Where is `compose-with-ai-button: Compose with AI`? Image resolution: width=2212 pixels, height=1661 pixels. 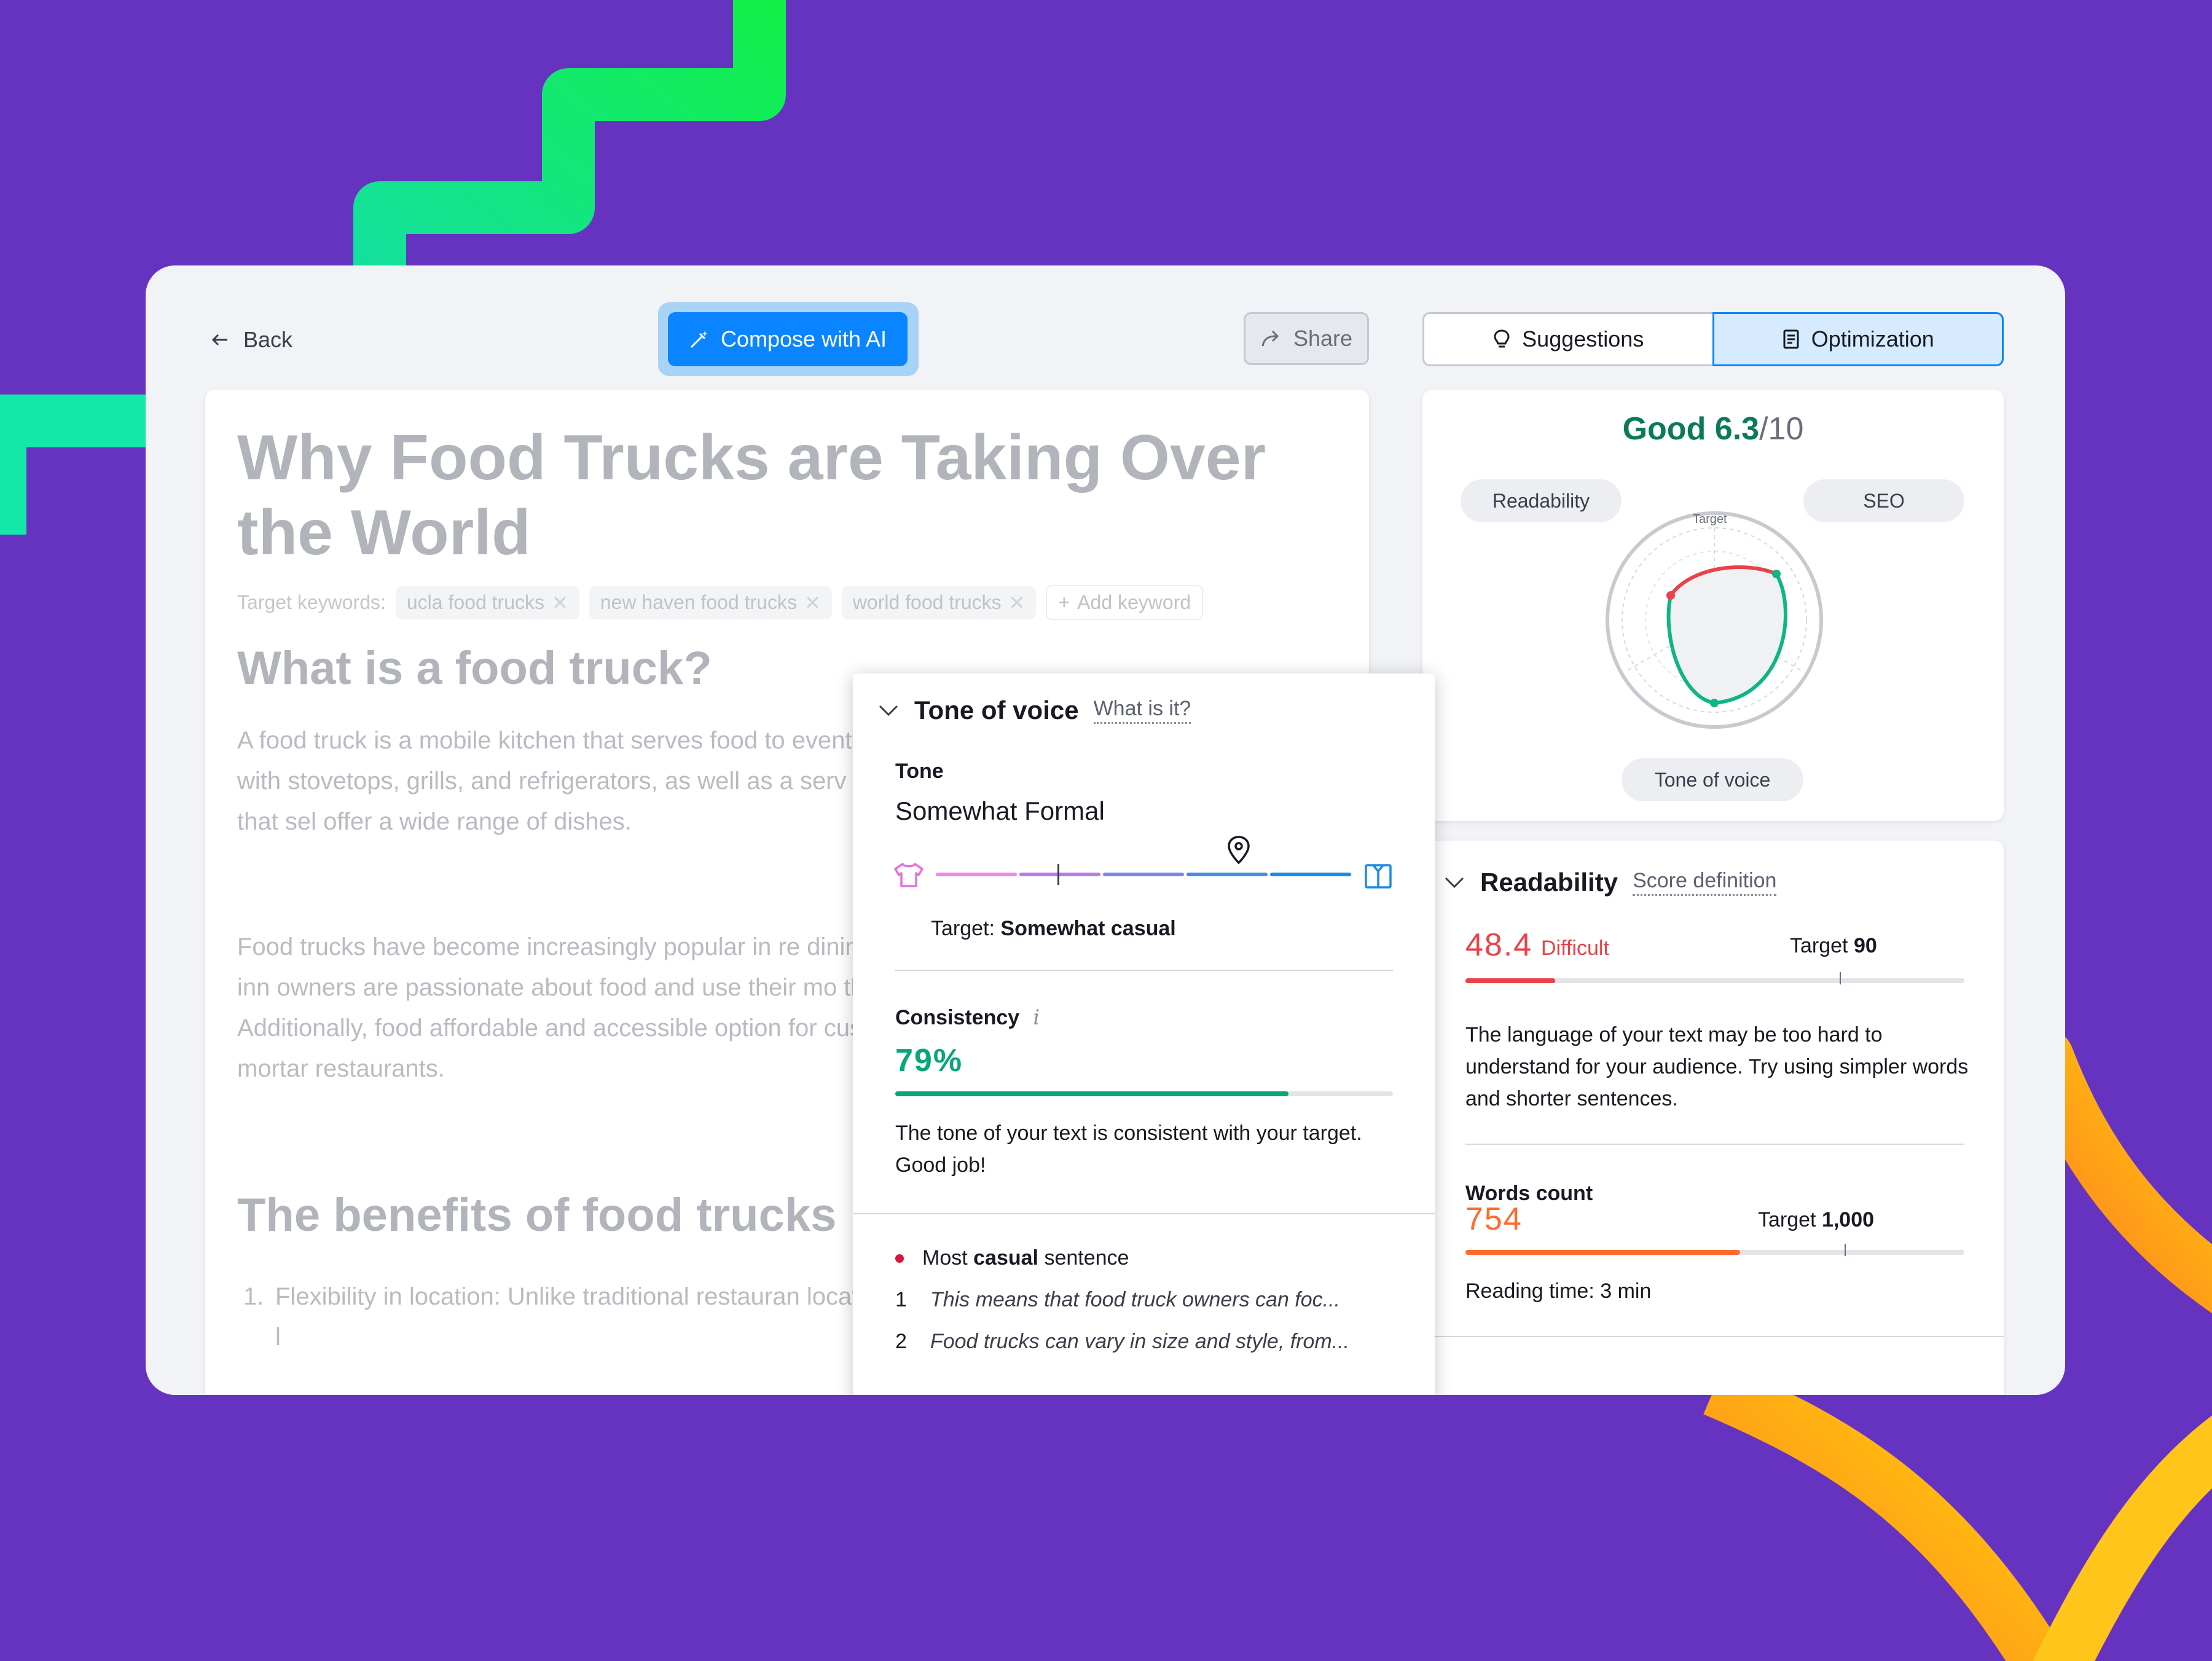 compose-with-ai-button: Compose with AI is located at coordinates (788, 339).